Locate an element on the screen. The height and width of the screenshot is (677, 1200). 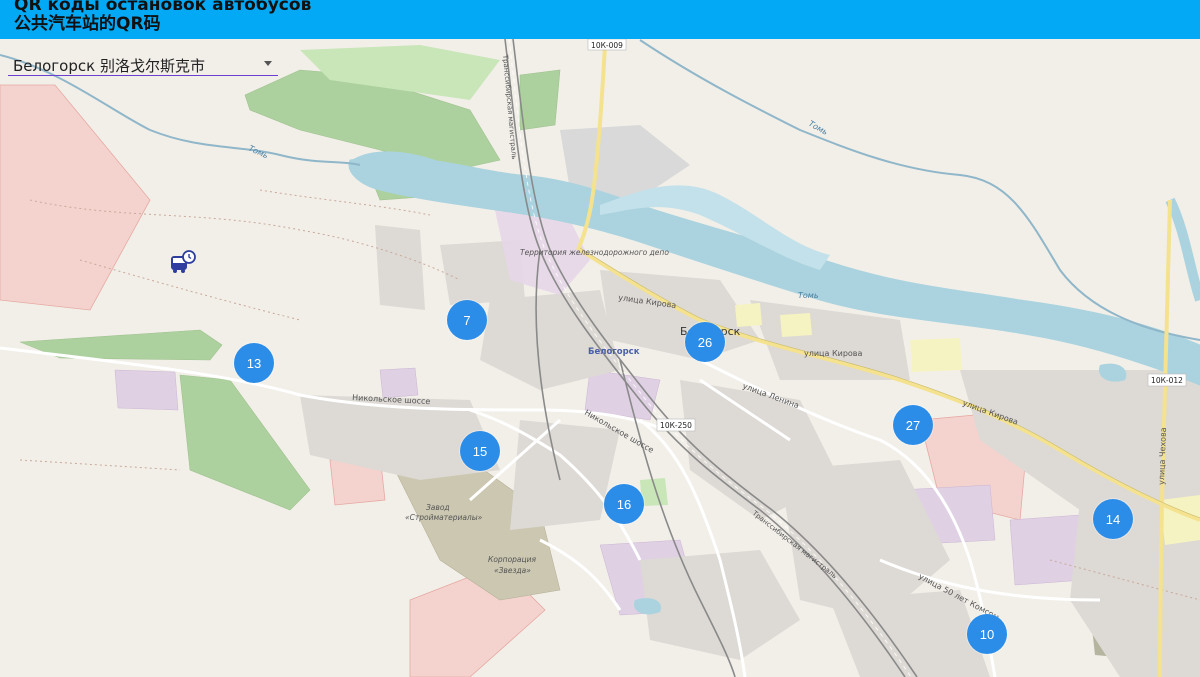
label-river-tom-3: Томь is located at coordinates (808, 295).